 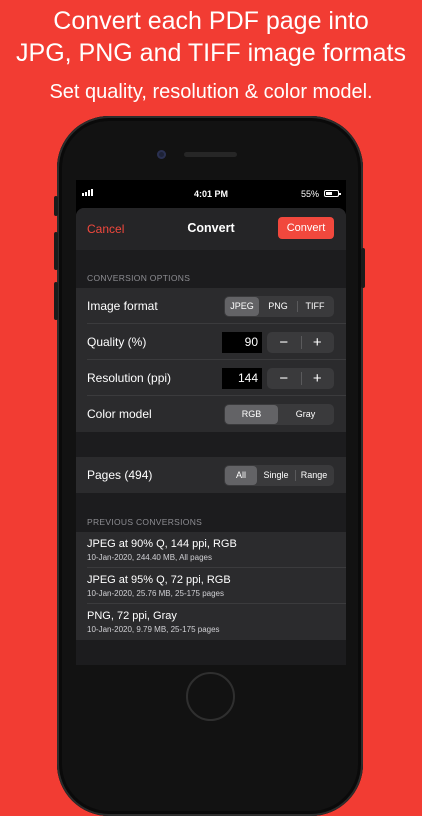 What do you see at coordinates (149, 557) in the screenshot?
I see `conversion-detail: 10-Jan-2020, 244.40 MB, All pages` at bounding box center [149, 557].